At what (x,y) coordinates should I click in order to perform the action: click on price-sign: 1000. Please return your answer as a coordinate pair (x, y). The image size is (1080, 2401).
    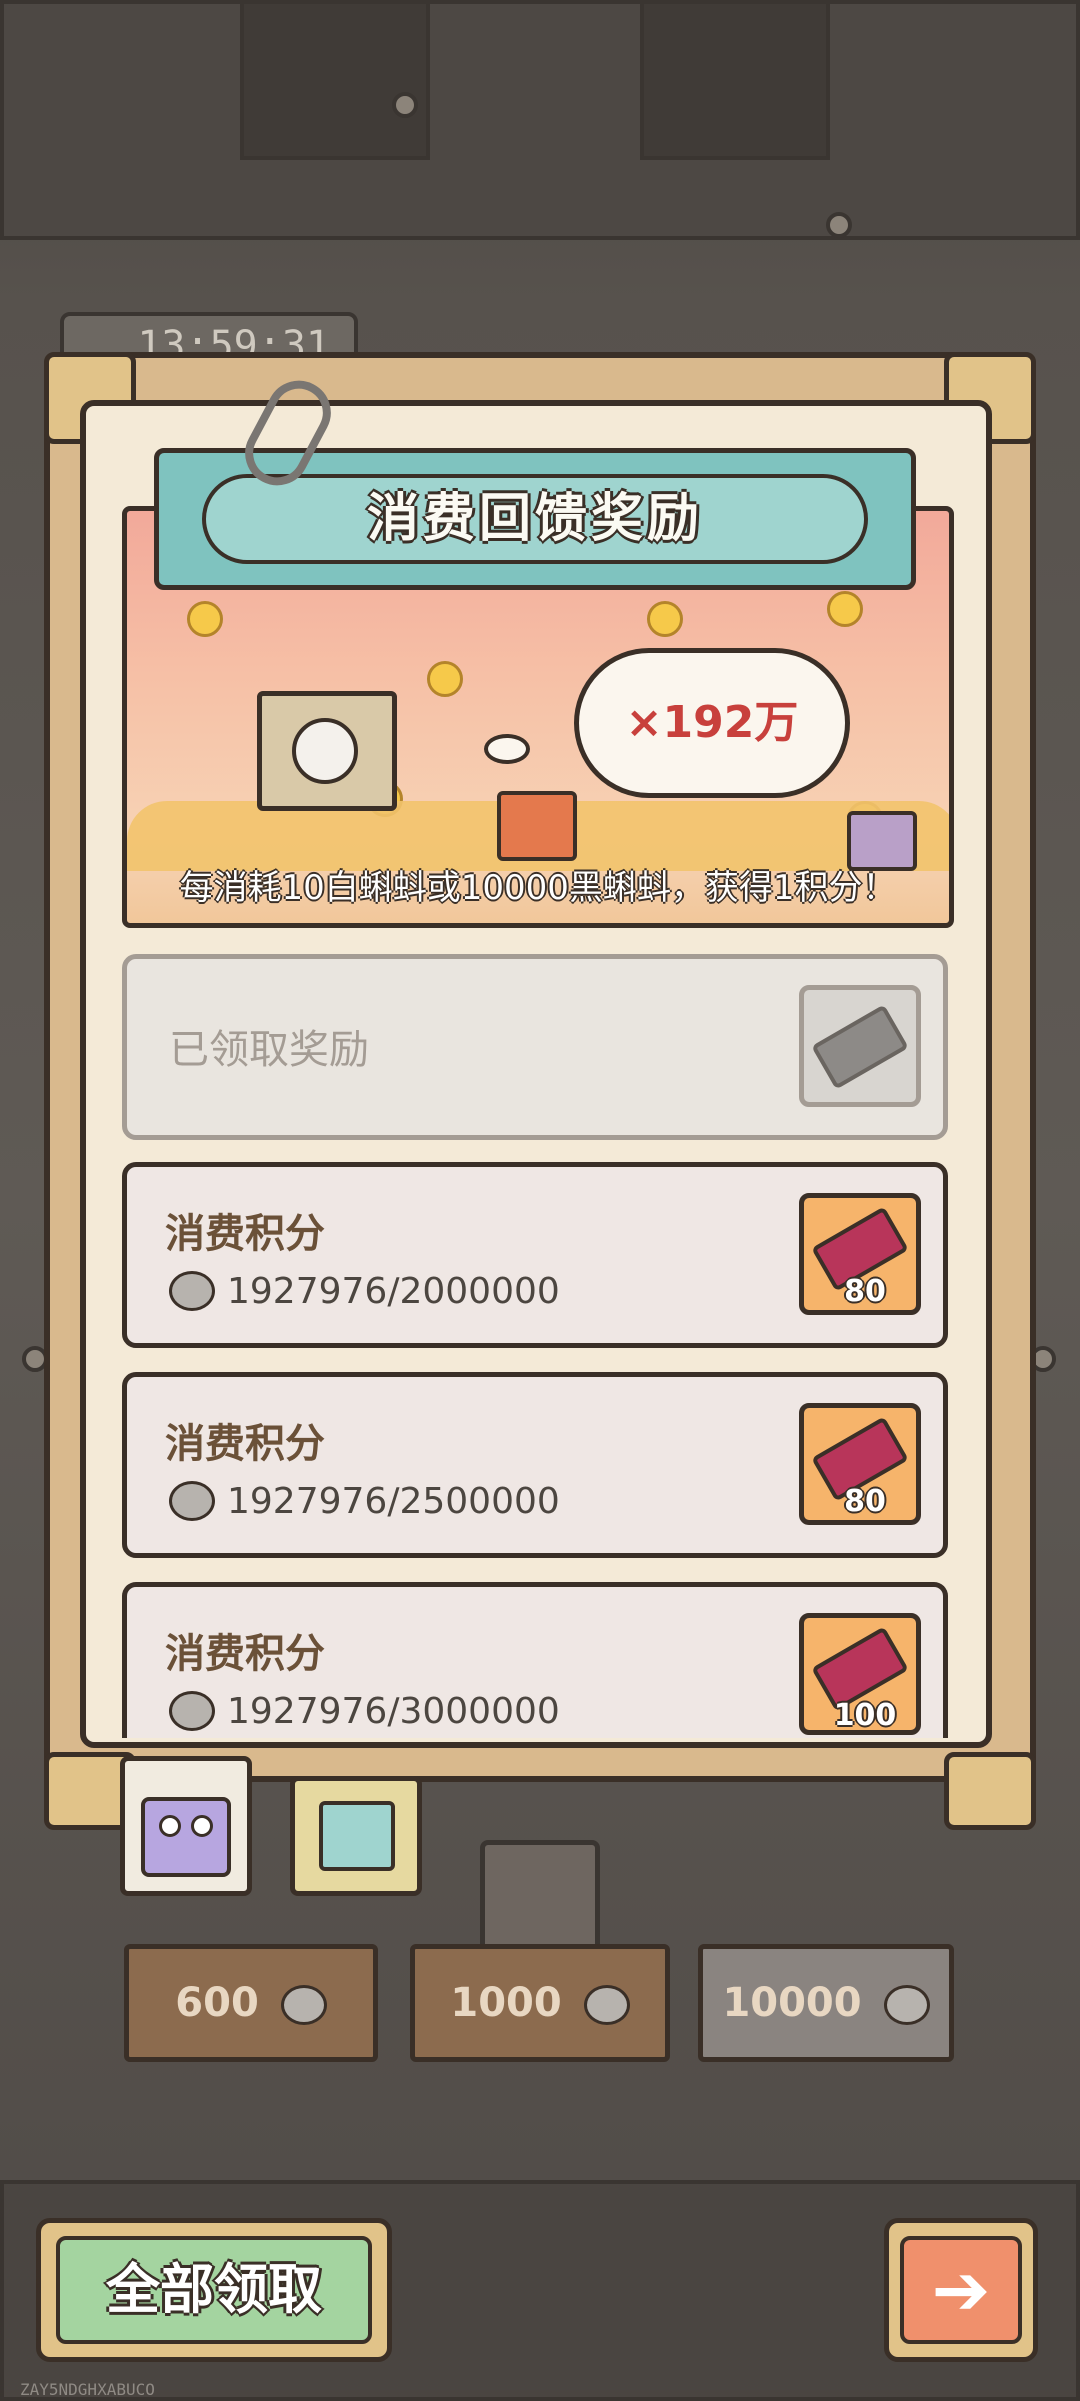
    Looking at the image, I should click on (540, 2003).